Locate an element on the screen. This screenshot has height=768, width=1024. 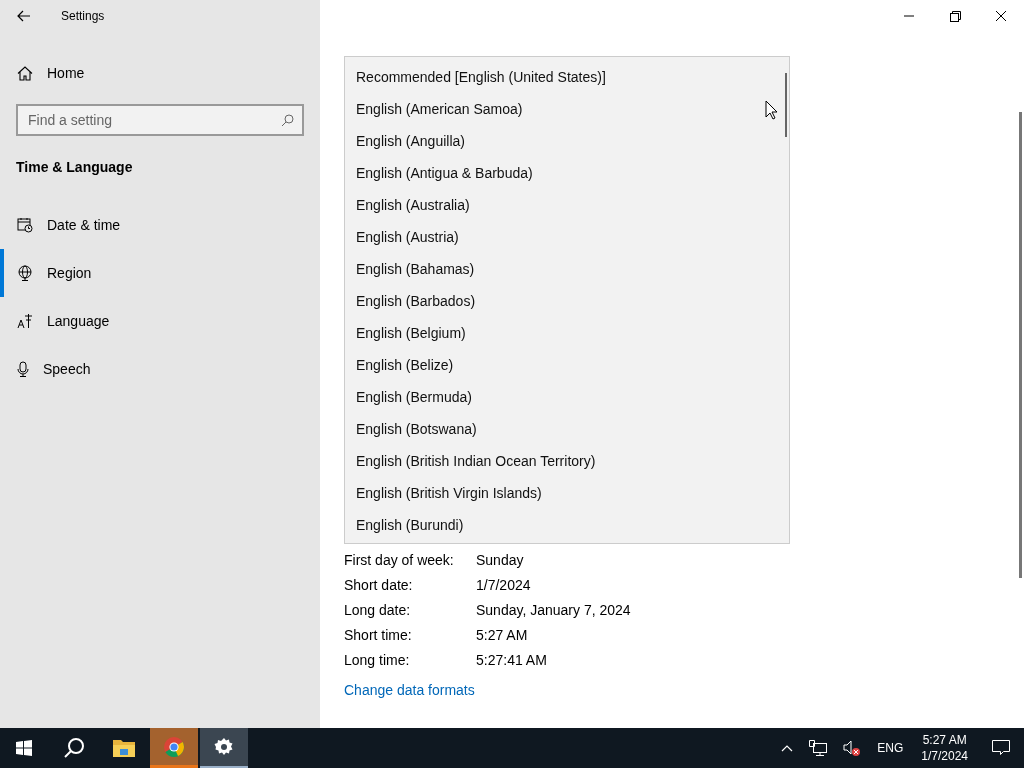
globe-icon is located at coordinates (25, 273).